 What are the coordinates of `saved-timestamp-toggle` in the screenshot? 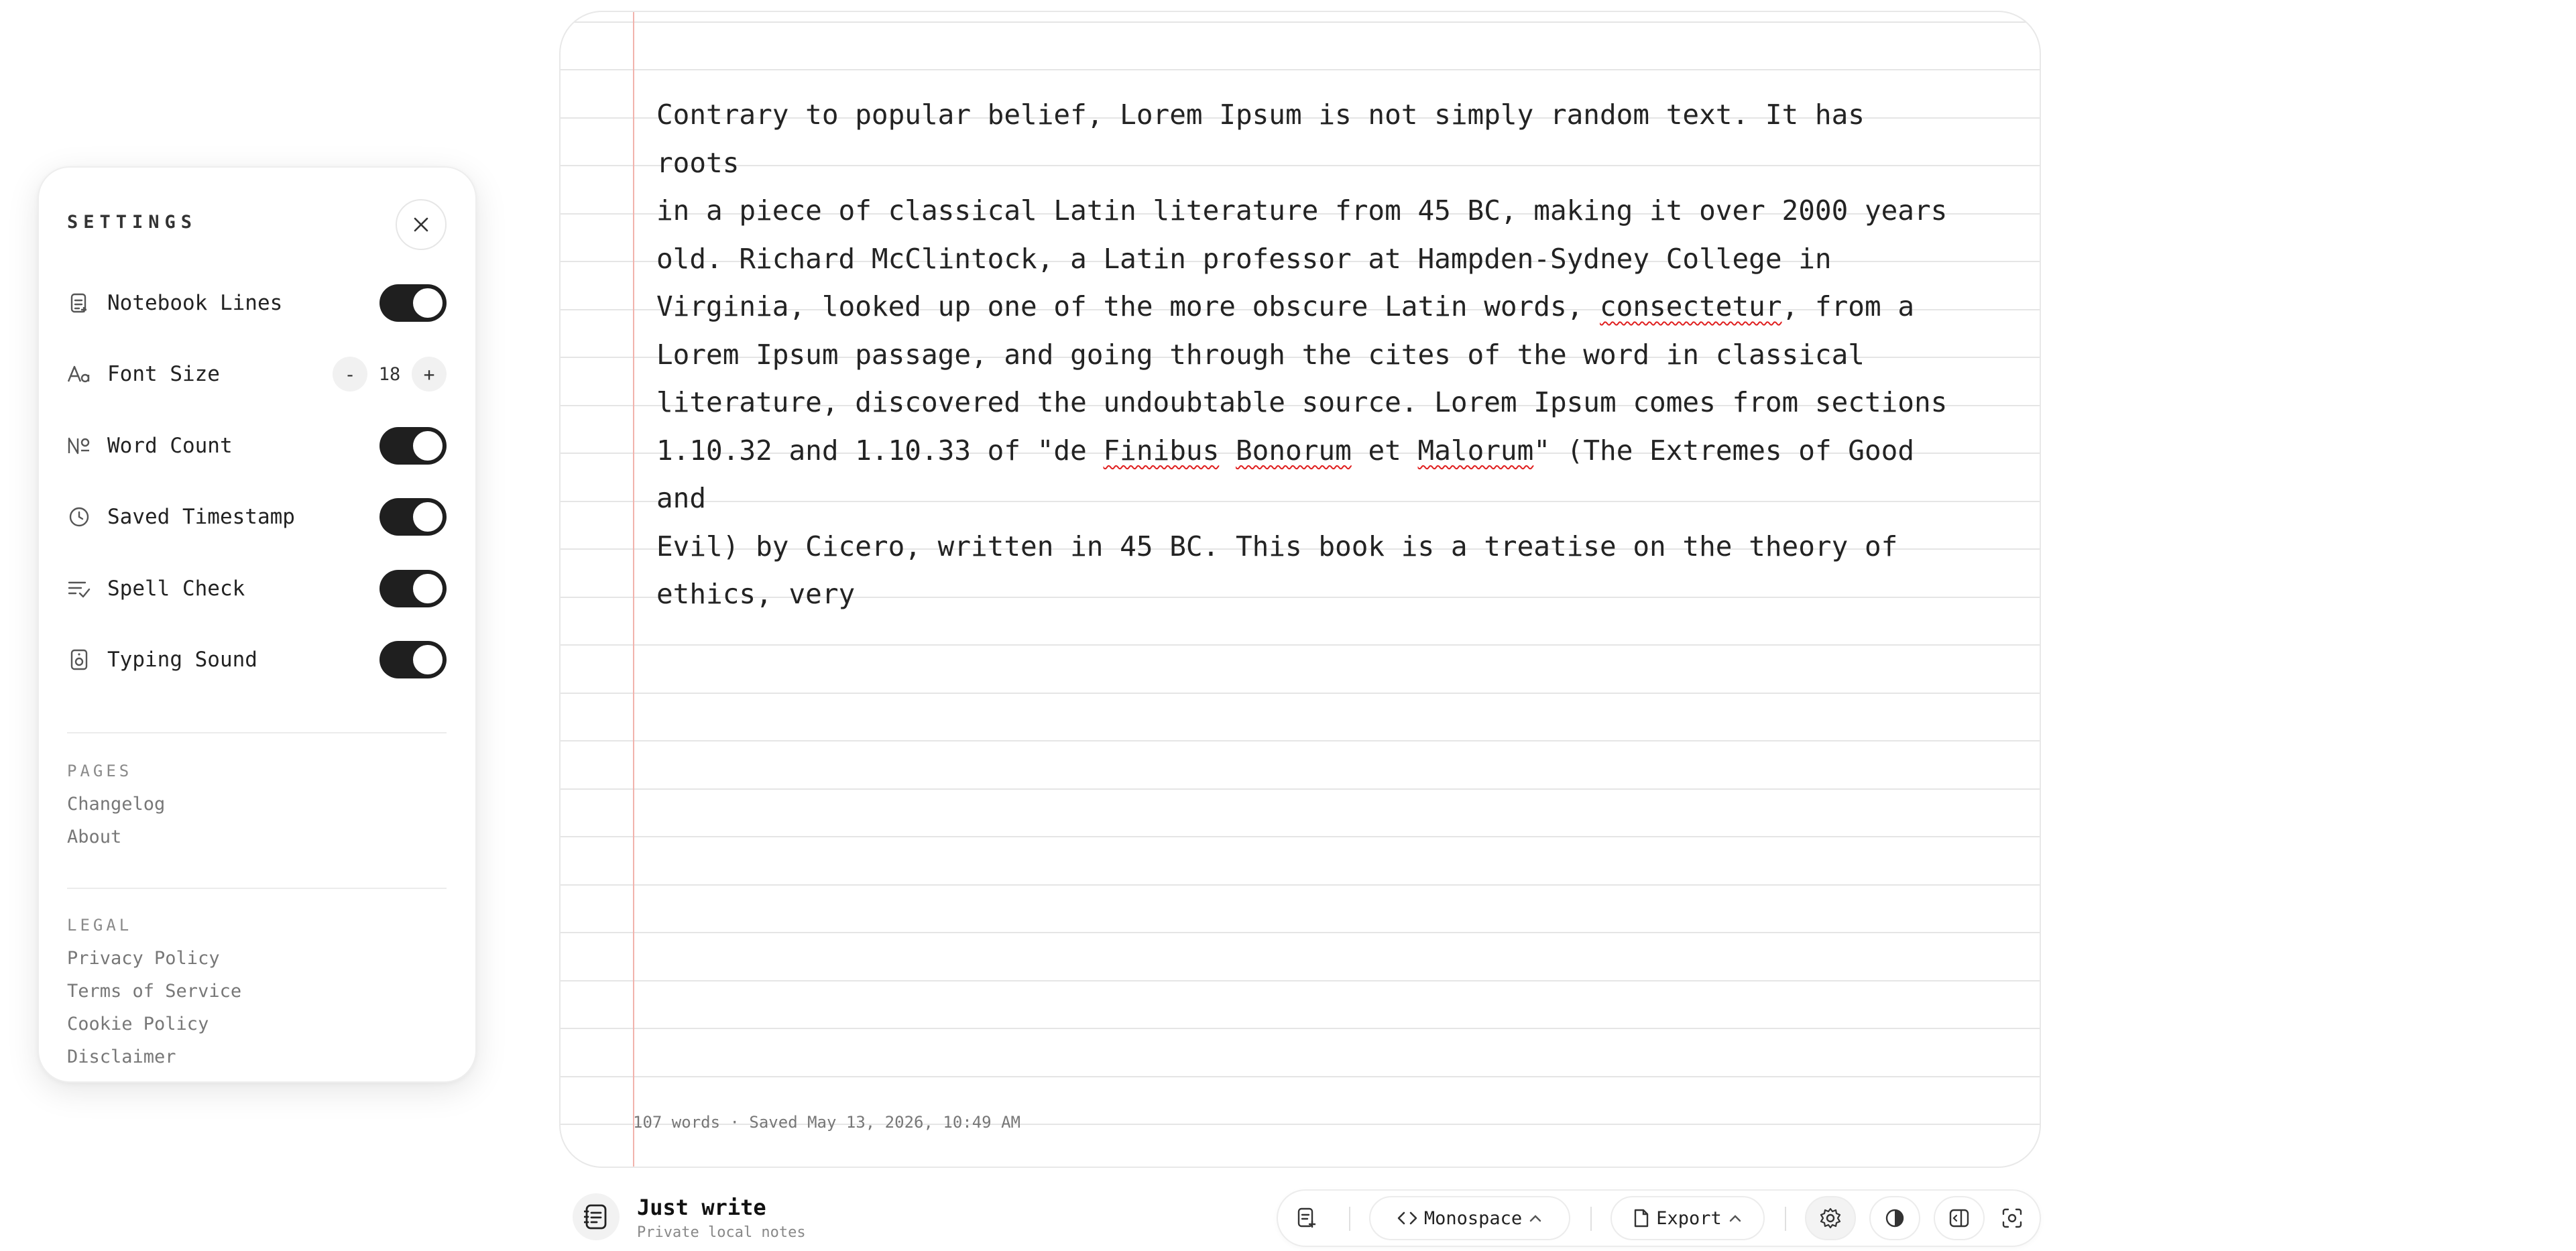 It's located at (413, 517).